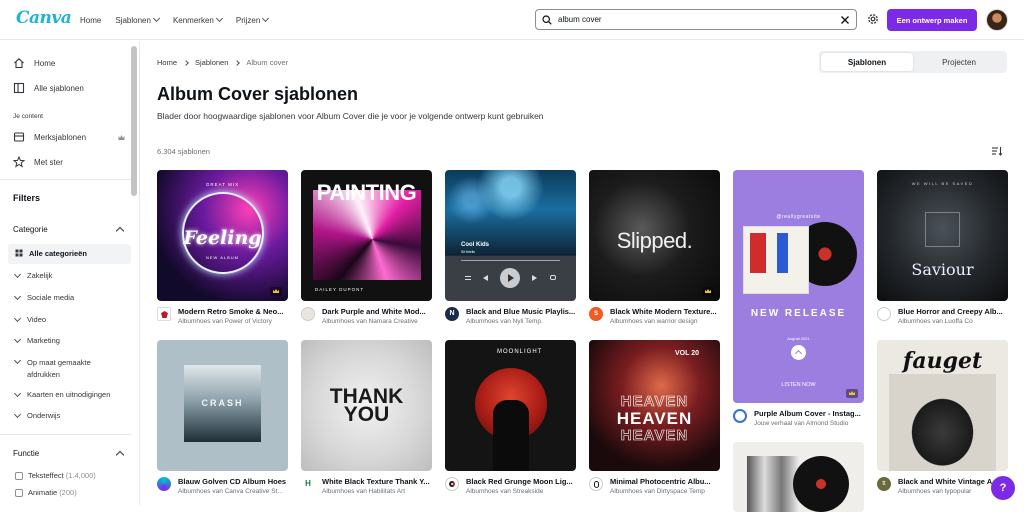 The height and width of the screenshot is (512, 1024). Describe the element at coordinates (45, 63) in the screenshot. I see `sidebar-item-label: Home` at that location.